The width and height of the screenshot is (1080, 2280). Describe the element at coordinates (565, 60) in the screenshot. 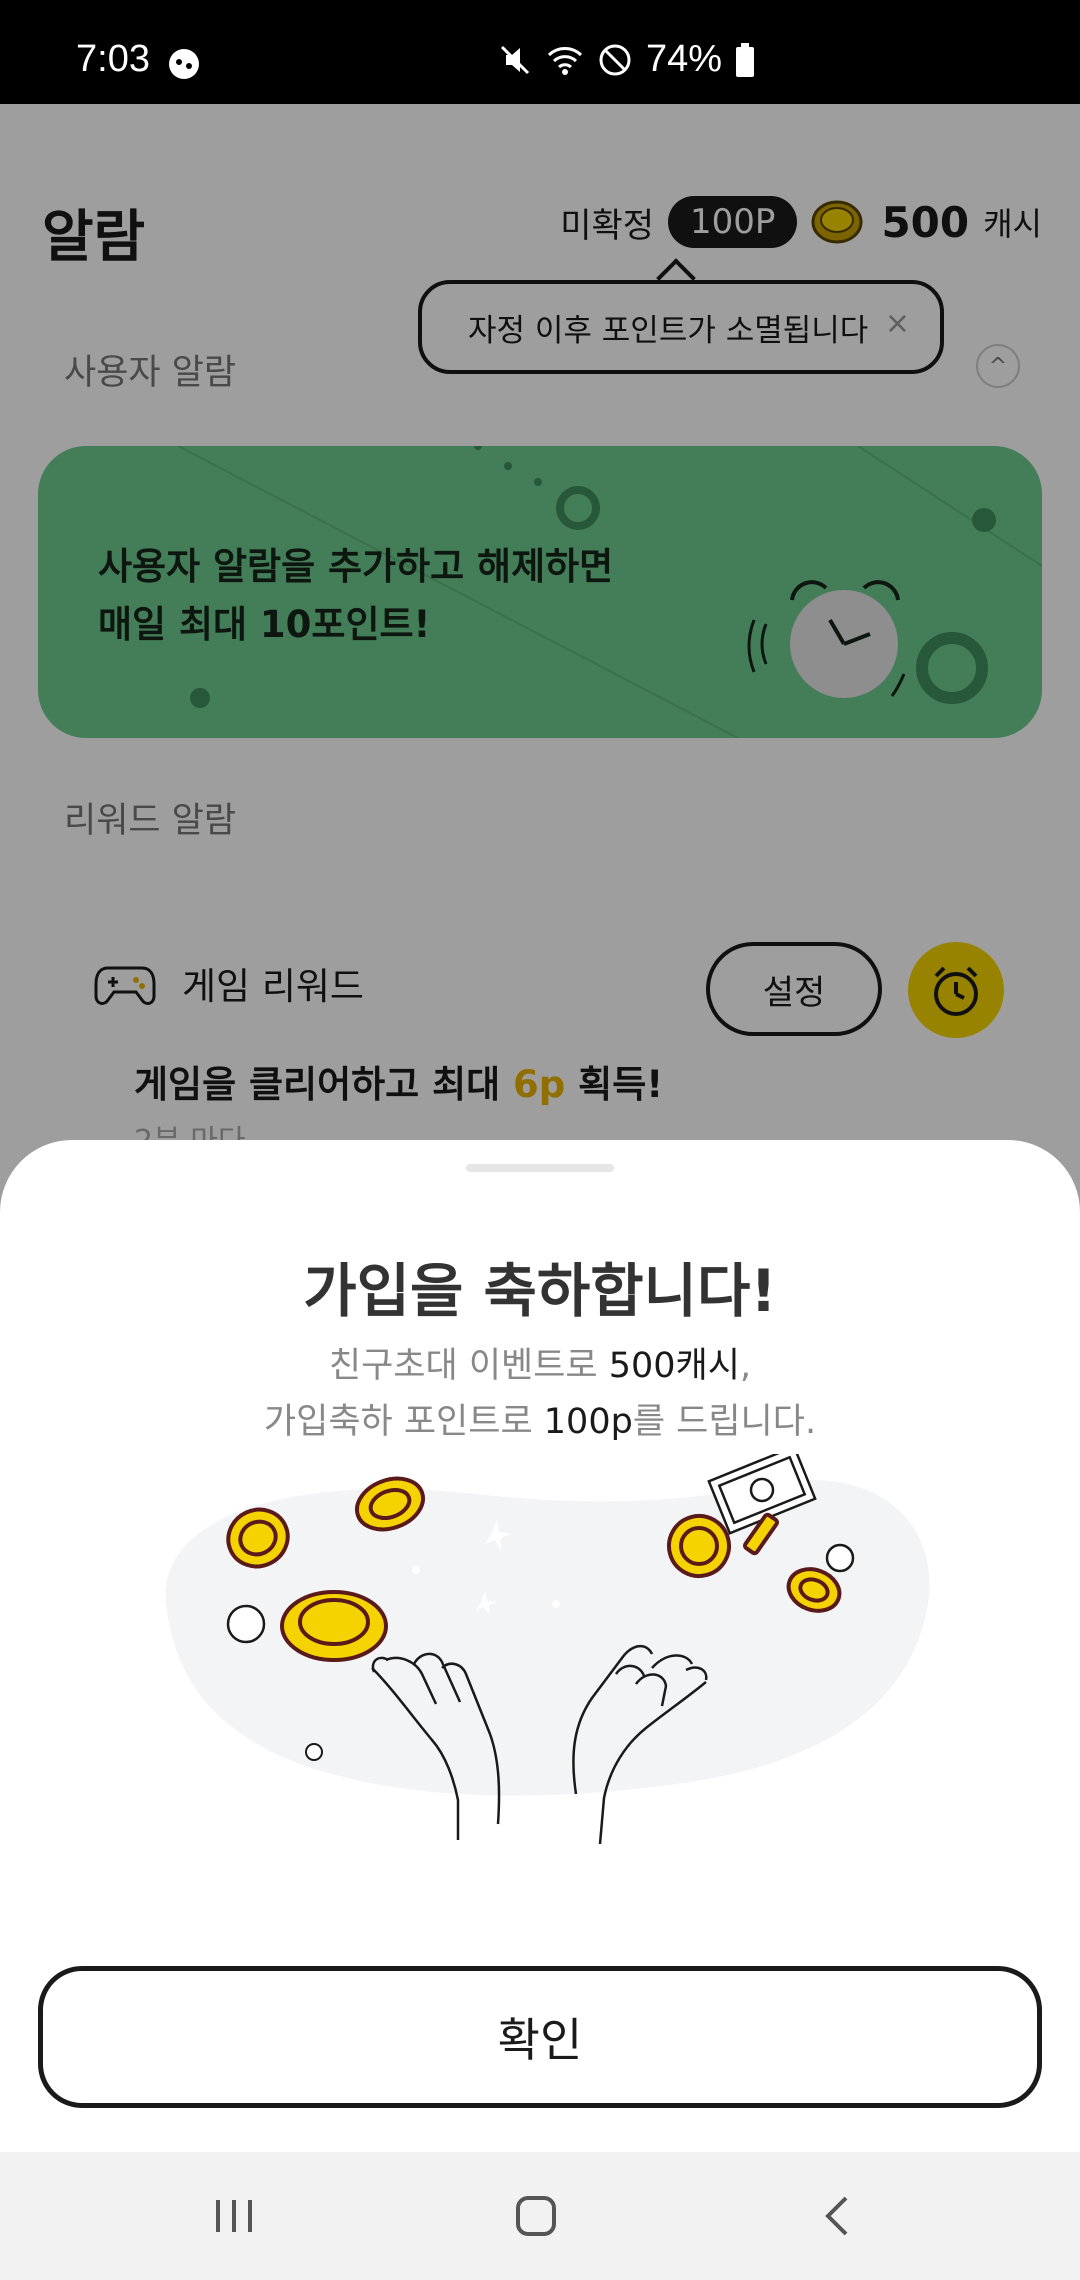

I see `wifi-icon` at that location.